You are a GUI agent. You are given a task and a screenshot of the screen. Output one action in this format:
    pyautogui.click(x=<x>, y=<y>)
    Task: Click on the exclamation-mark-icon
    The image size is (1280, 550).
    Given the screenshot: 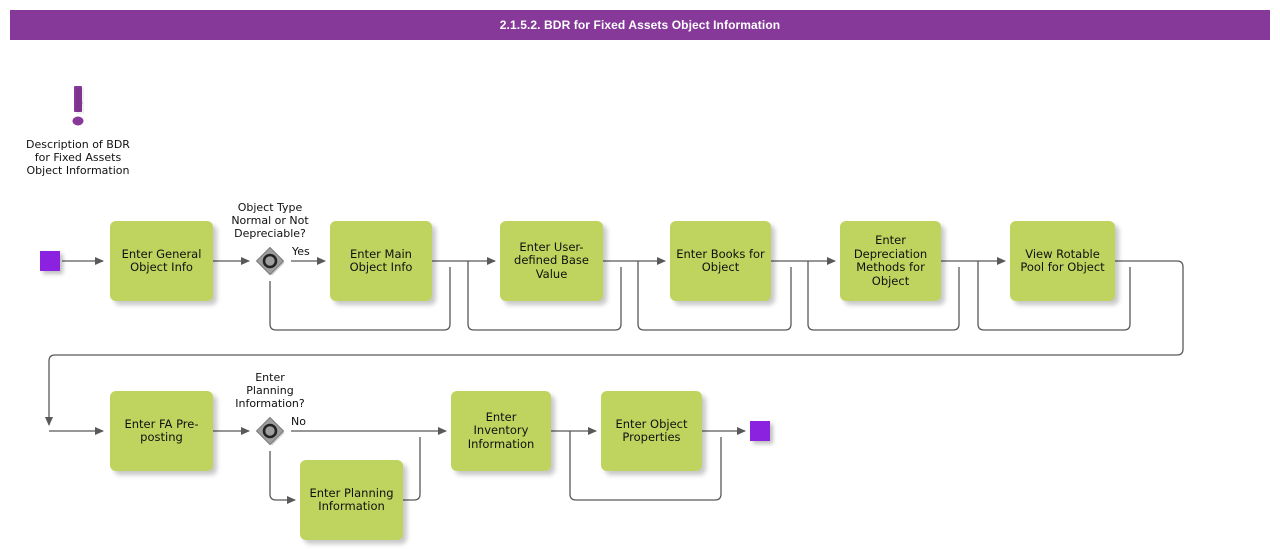 What is the action you would take?
    pyautogui.click(x=78, y=106)
    